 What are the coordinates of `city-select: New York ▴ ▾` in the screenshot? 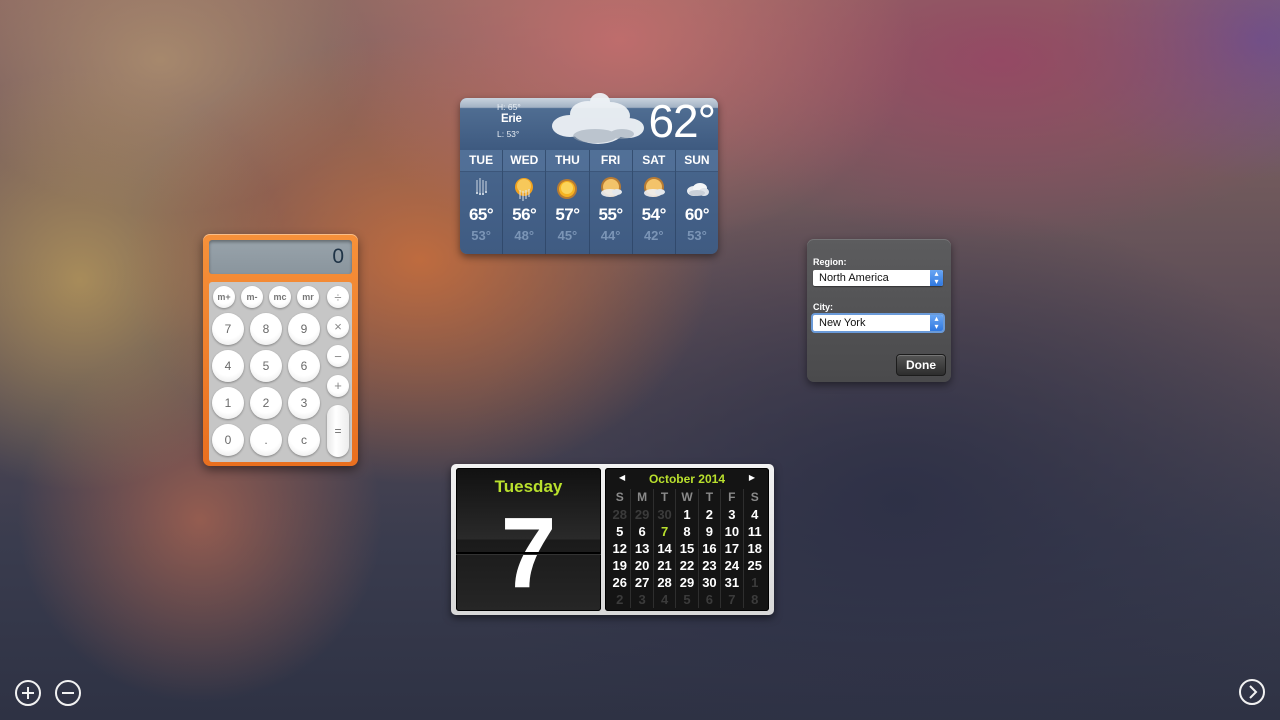 It's located at (878, 323).